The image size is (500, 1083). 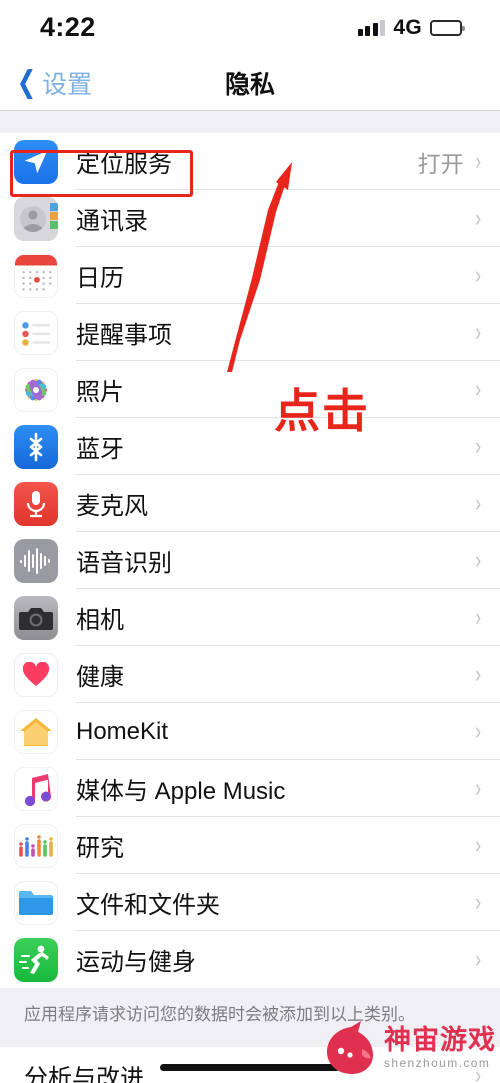 I want to click on microphone-icon, so click(x=36, y=503).